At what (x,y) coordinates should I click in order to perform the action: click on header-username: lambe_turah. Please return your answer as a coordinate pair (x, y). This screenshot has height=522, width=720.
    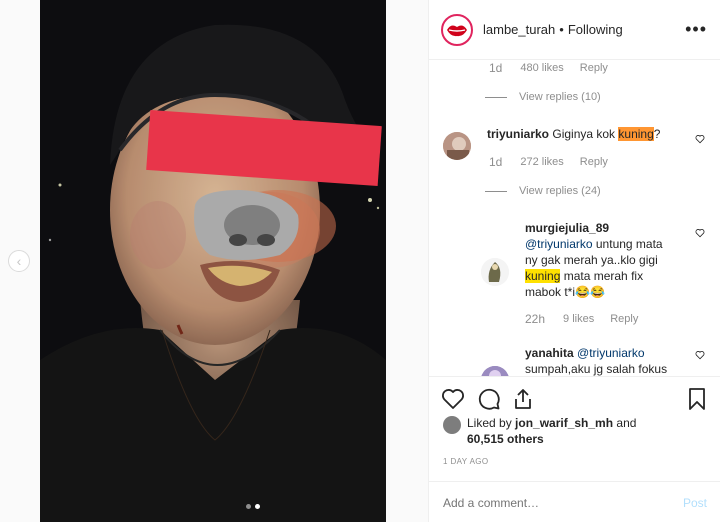
    Looking at the image, I should click on (519, 29).